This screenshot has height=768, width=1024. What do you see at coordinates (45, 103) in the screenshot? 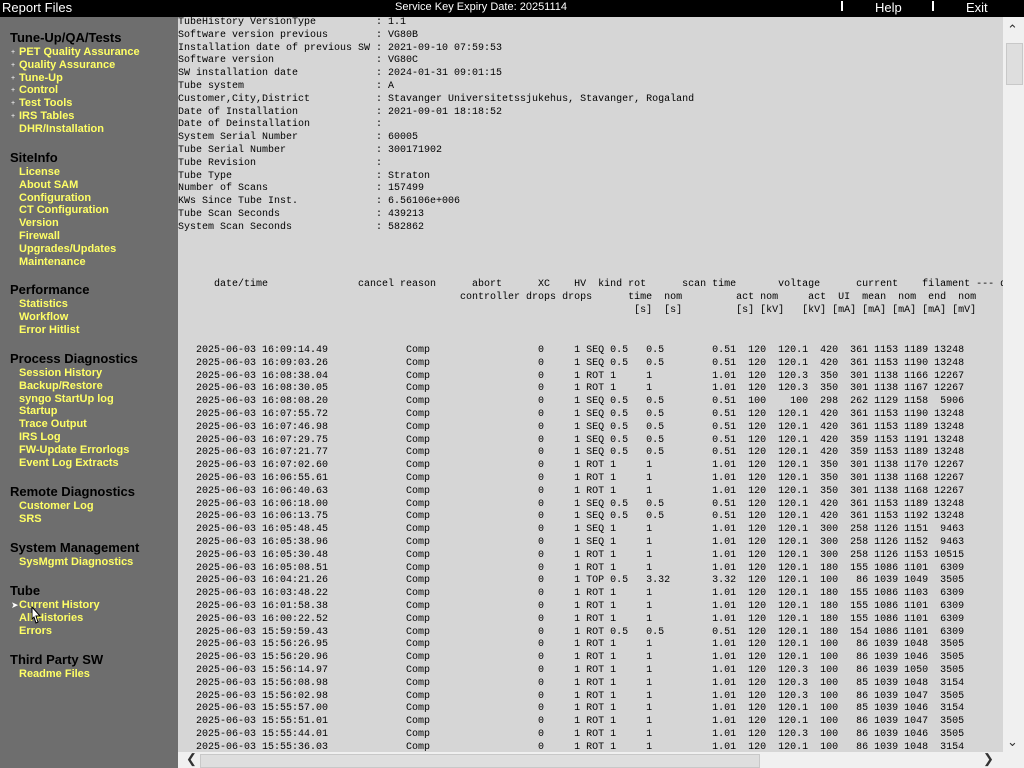
I see `sidebar-item: Test Tools` at bounding box center [45, 103].